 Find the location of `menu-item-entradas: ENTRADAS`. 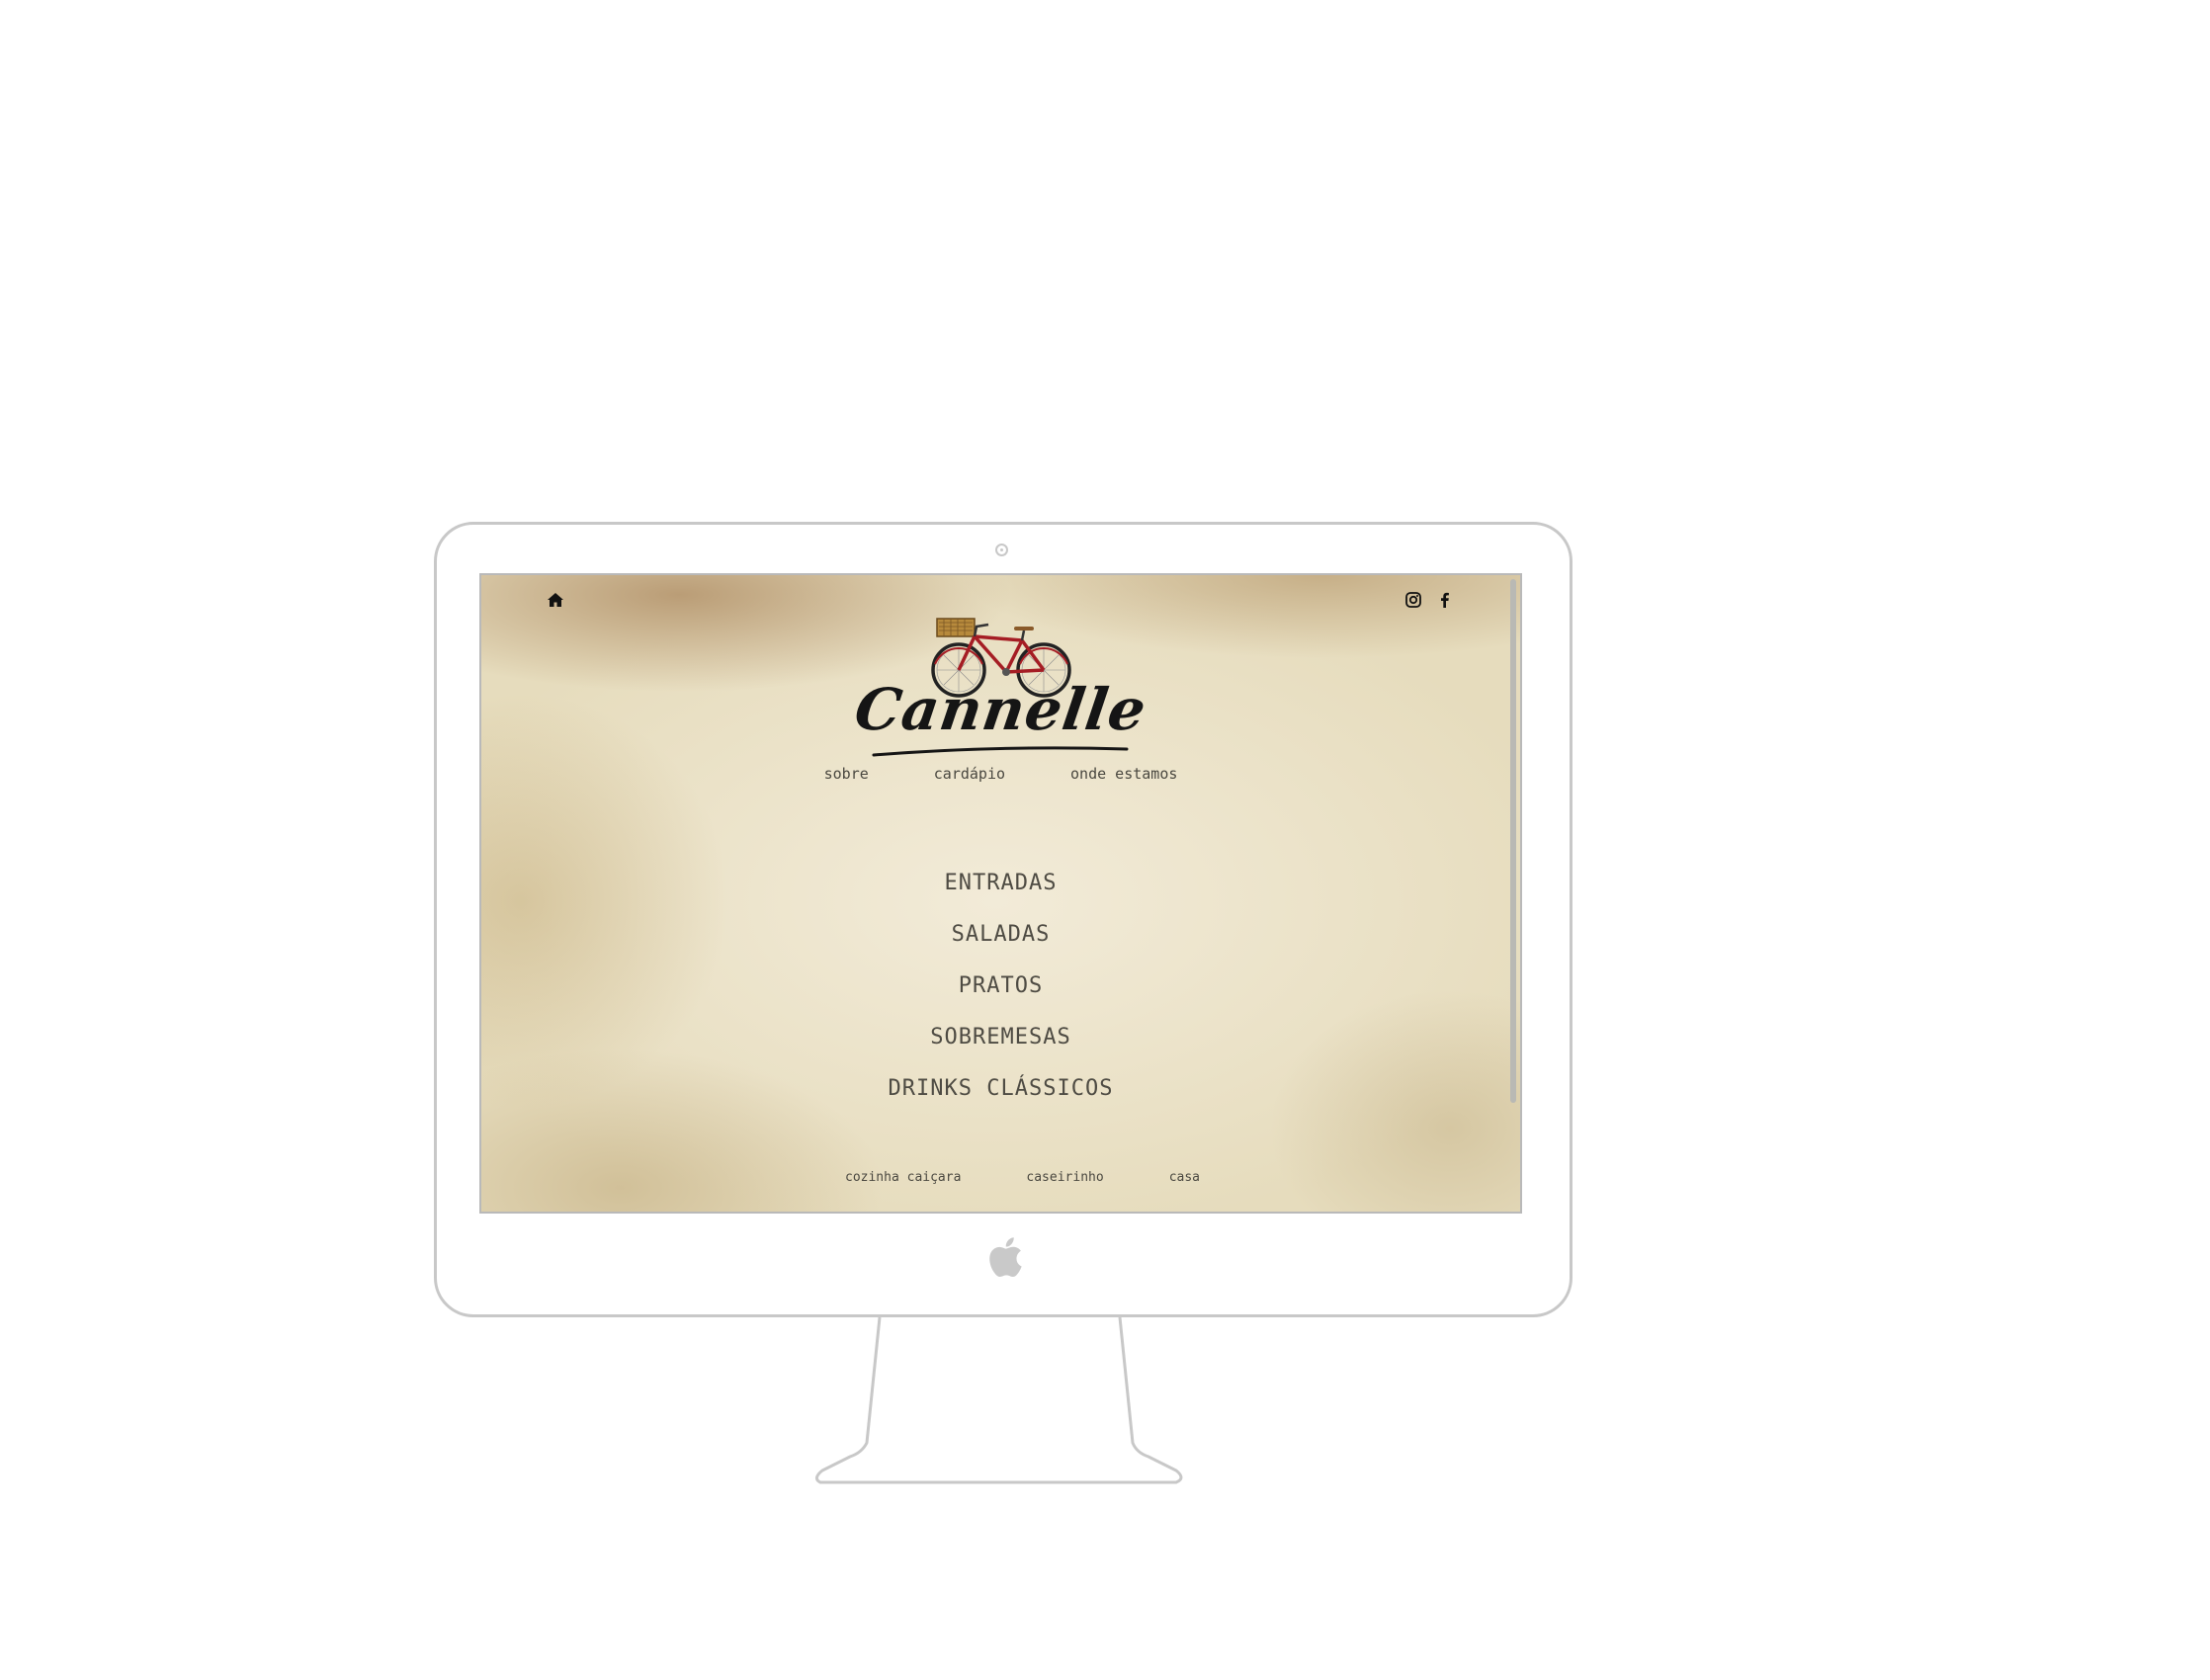

menu-item-entradas: ENTRADAS is located at coordinates (1001, 891).